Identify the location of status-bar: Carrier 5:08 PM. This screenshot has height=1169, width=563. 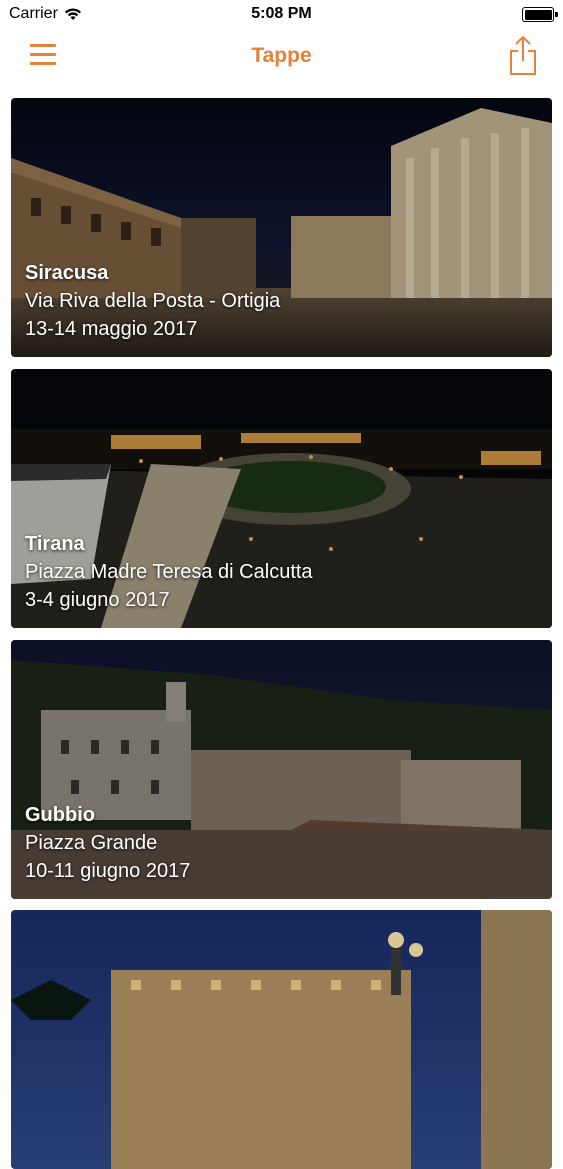
(281, 15).